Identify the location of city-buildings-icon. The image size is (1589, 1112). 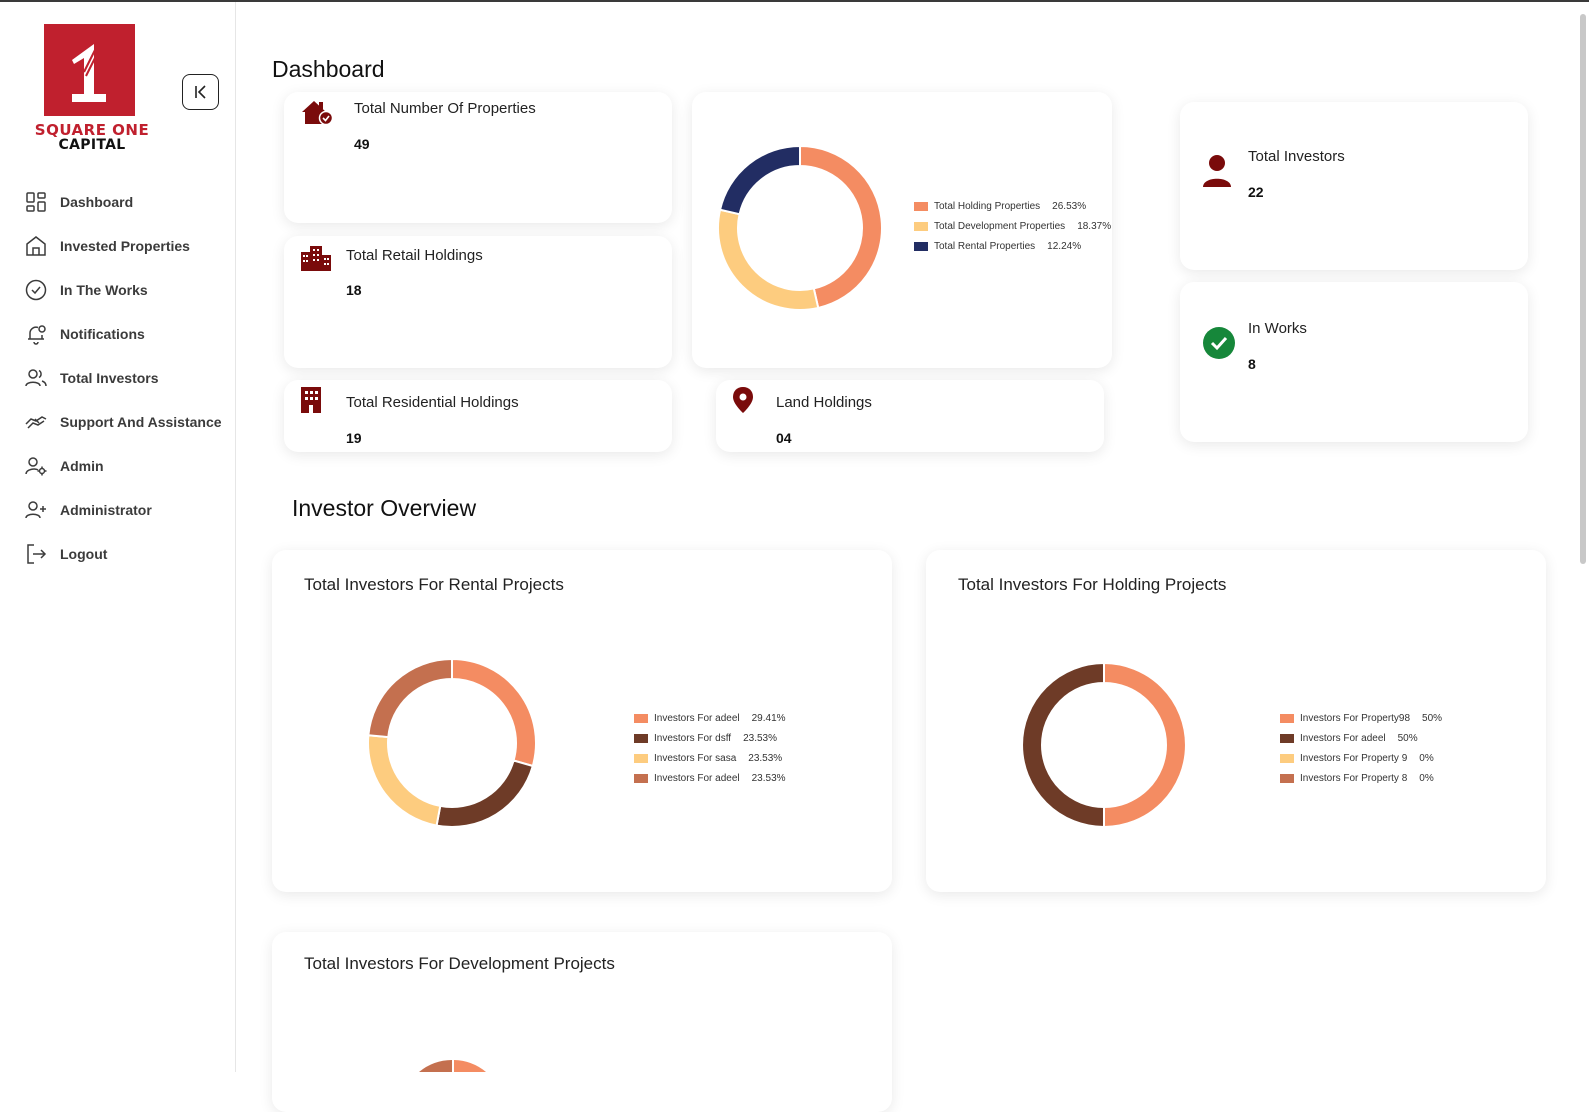
(316, 260).